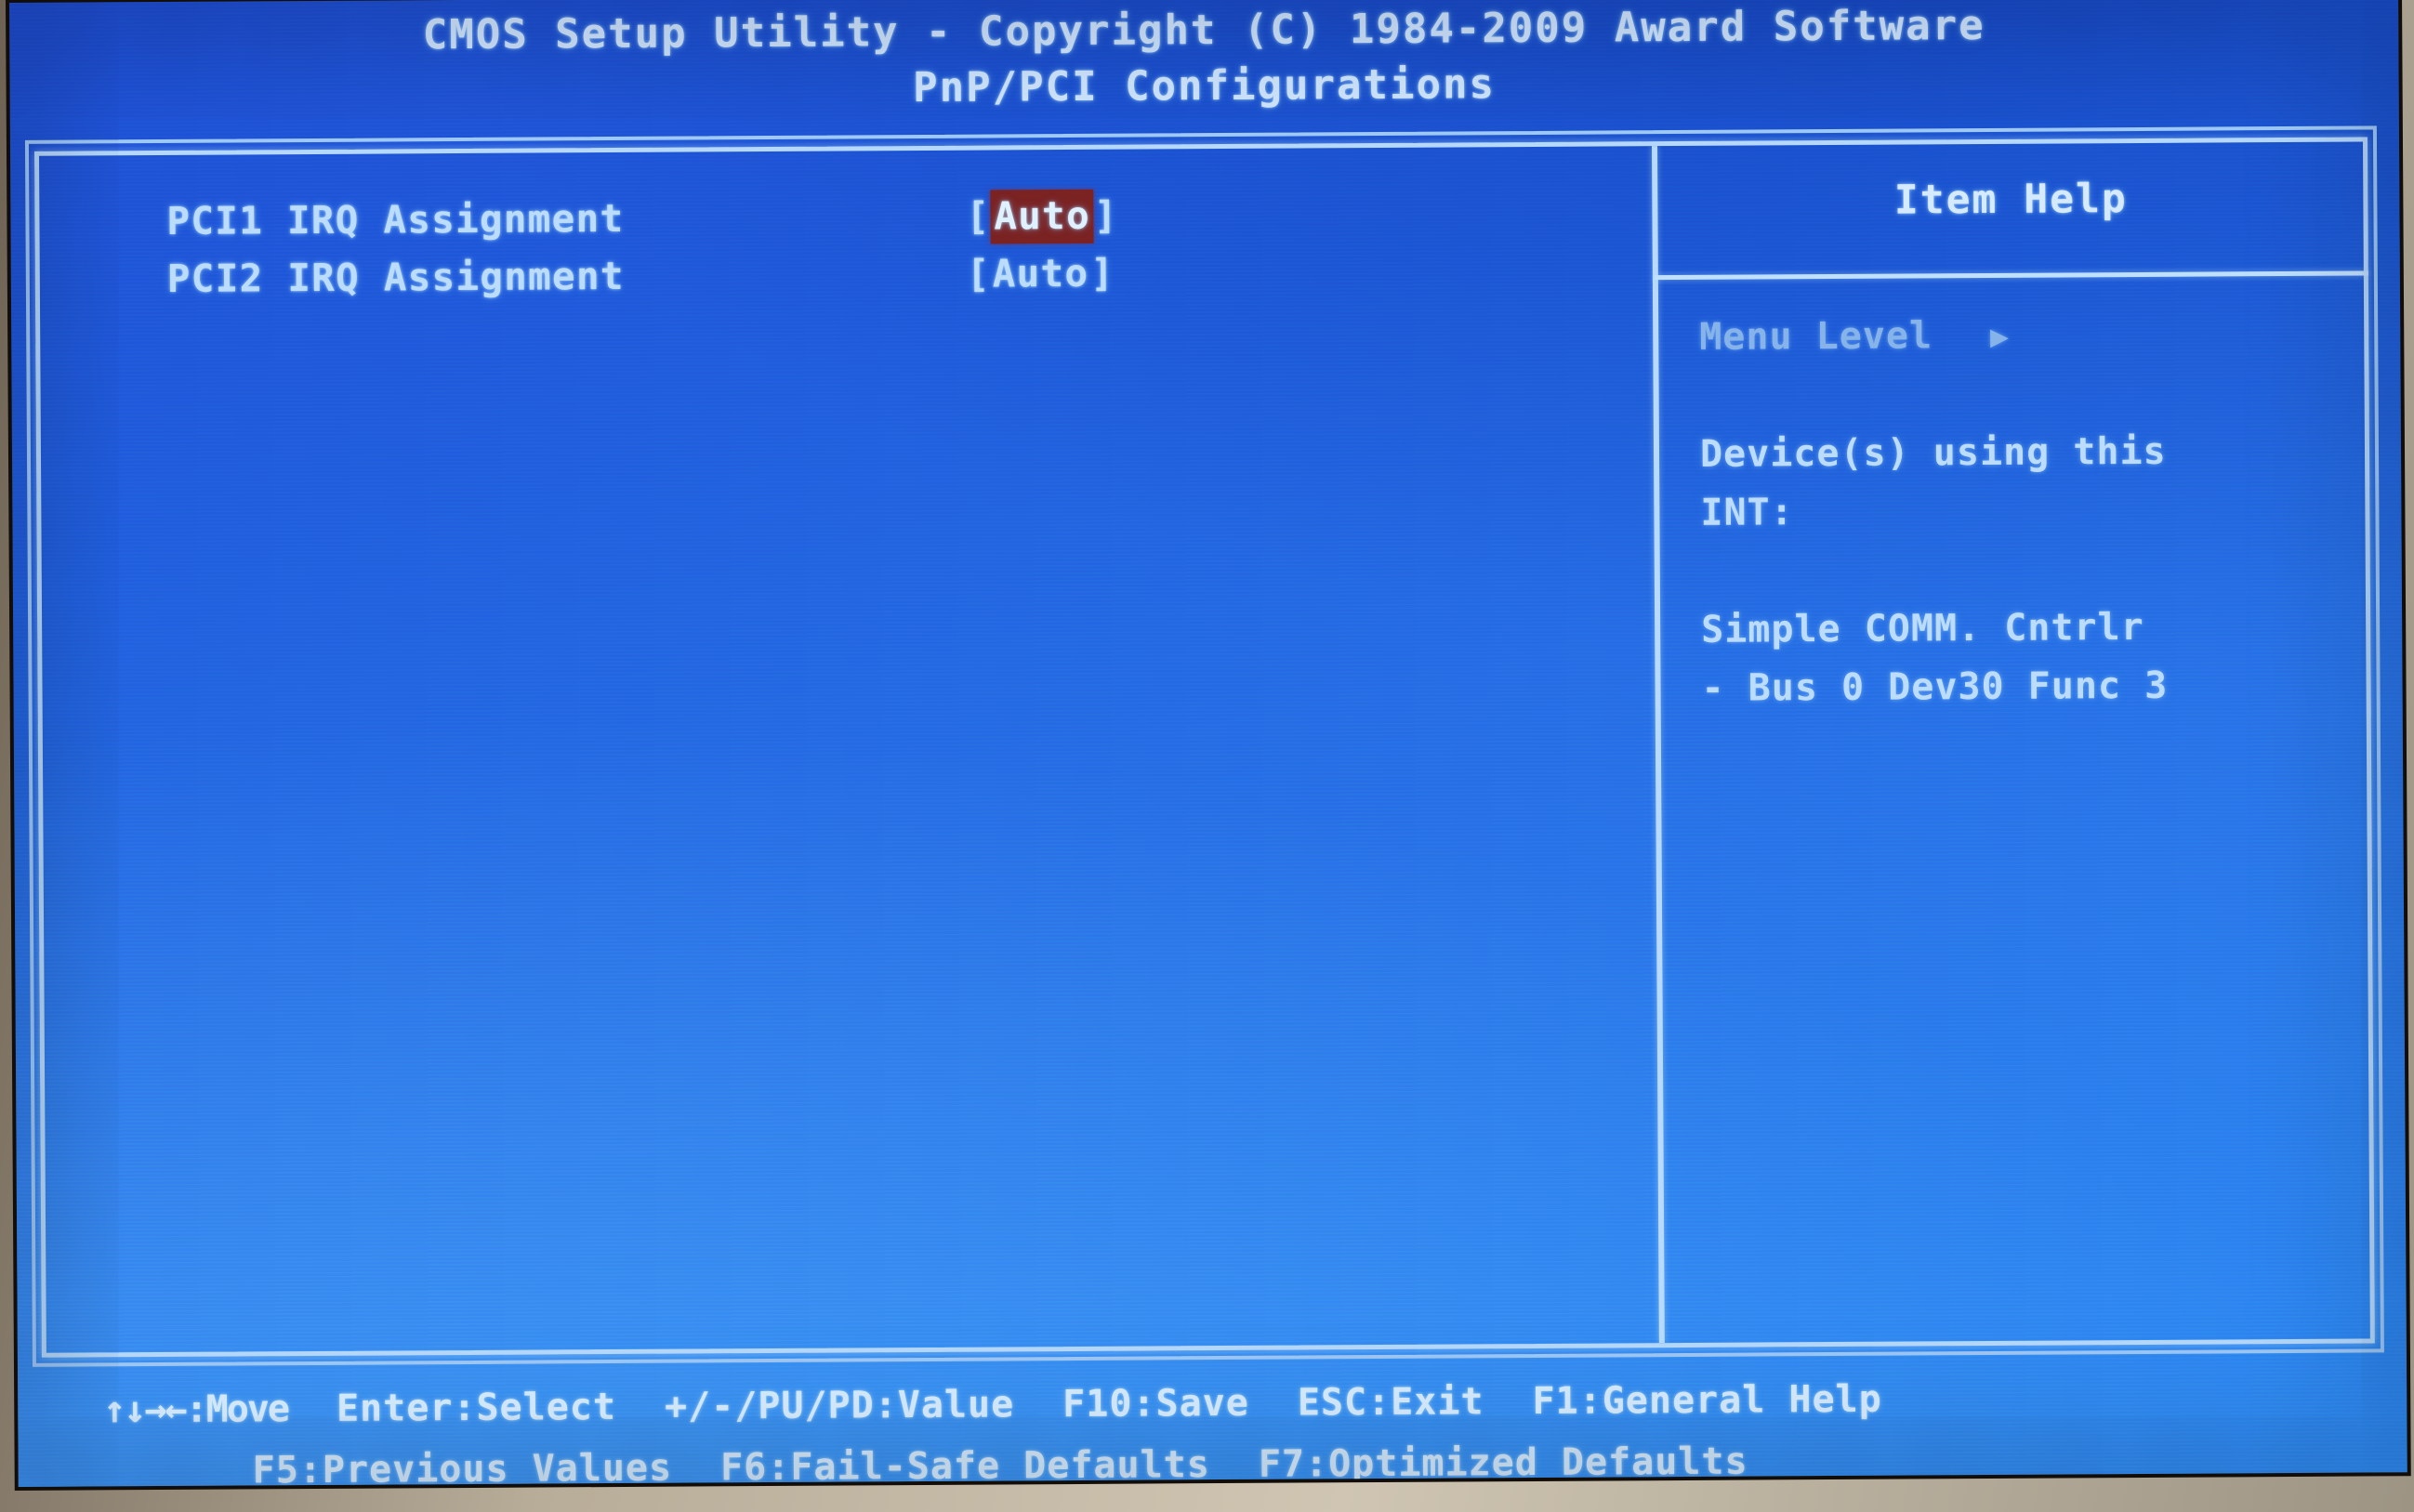 This screenshot has width=2414, height=1512. I want to click on bracket-close-pci2: ], so click(1102, 273).